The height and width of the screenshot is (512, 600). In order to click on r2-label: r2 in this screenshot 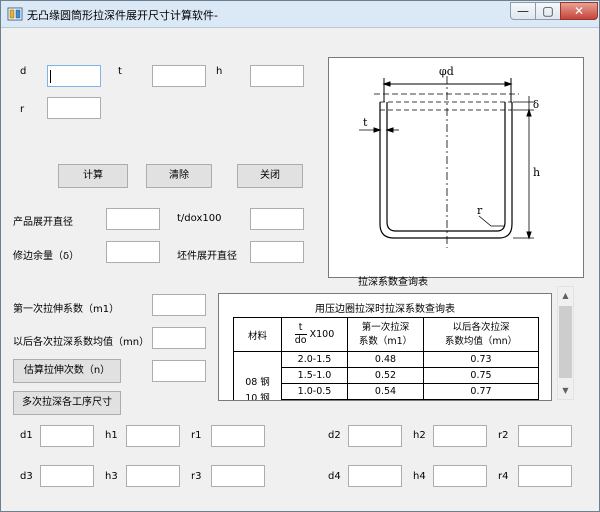, I will do `click(503, 435)`.